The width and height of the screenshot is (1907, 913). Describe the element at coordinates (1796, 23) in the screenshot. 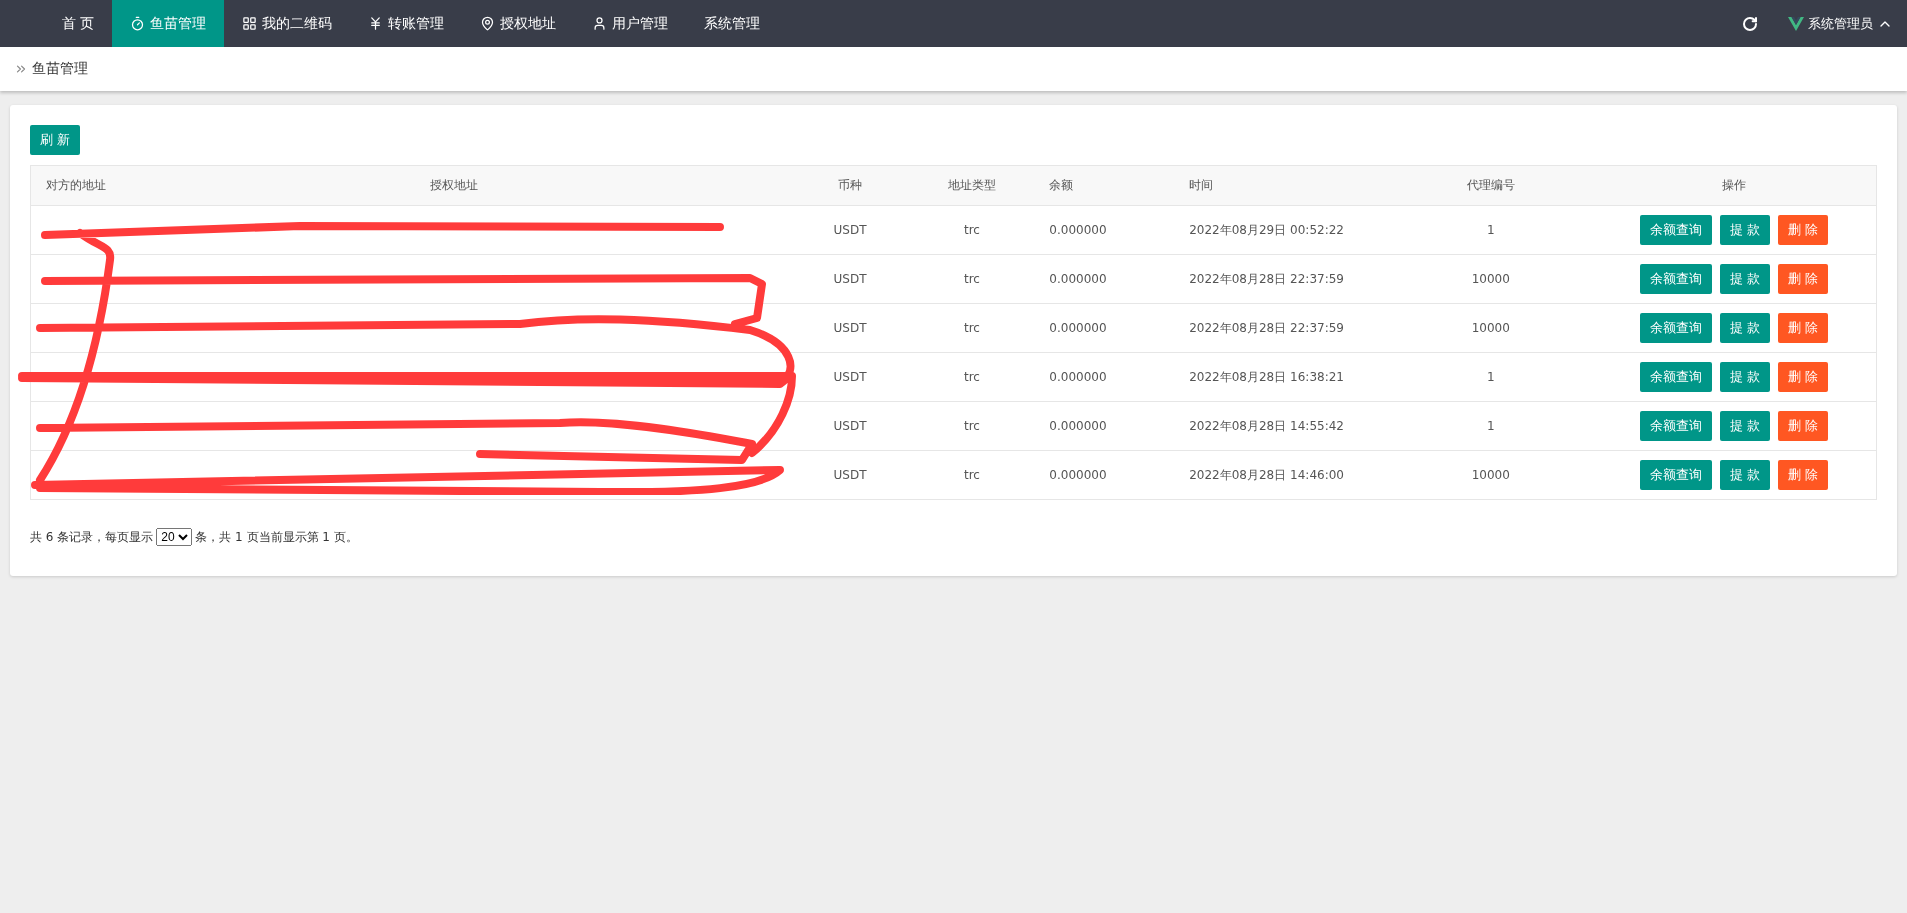

I see `v-logo-icon` at that location.